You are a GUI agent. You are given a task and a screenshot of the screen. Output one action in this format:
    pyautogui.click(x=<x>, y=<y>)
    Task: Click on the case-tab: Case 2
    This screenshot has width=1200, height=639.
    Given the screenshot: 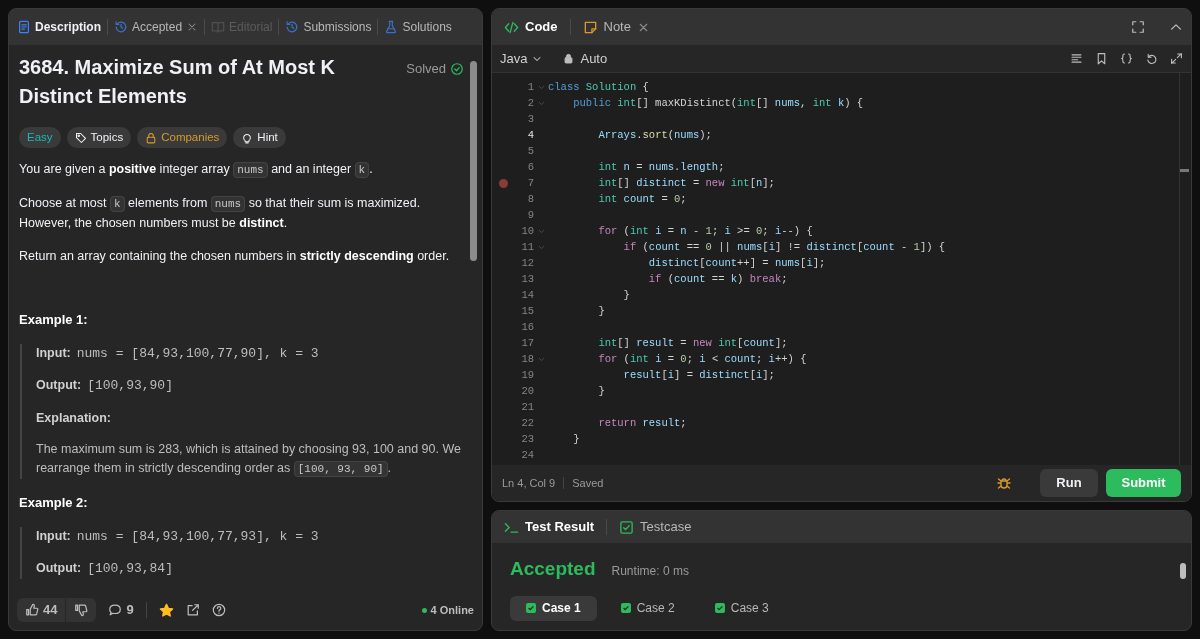 What is the action you would take?
    pyautogui.click(x=647, y=608)
    